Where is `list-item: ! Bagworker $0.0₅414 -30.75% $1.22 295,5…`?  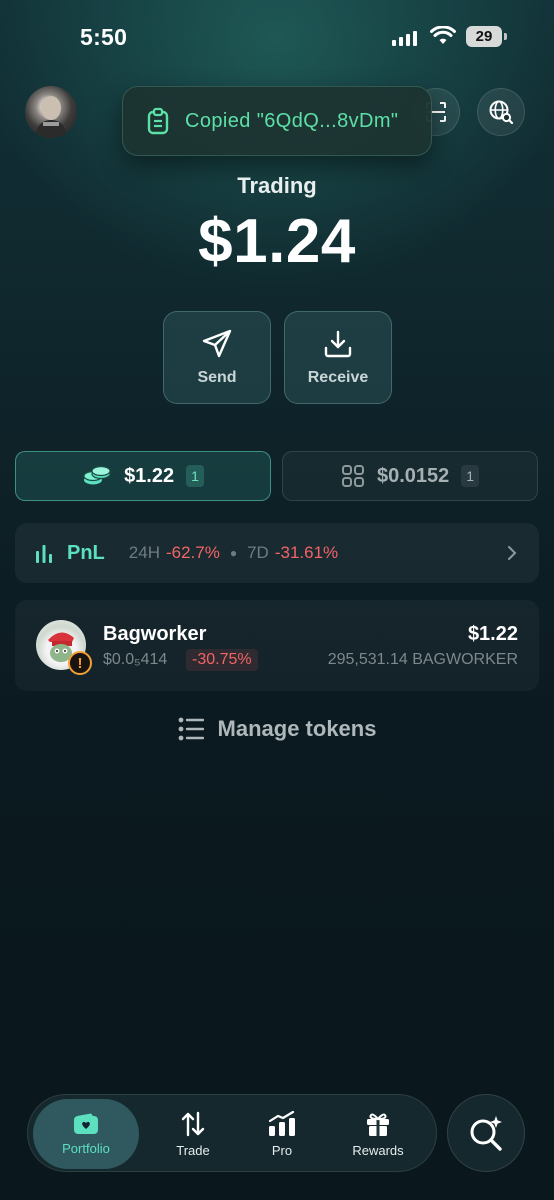
list-item: ! Bagworker $0.0₅414 -30.75% $1.22 295,5… is located at coordinates (277, 645).